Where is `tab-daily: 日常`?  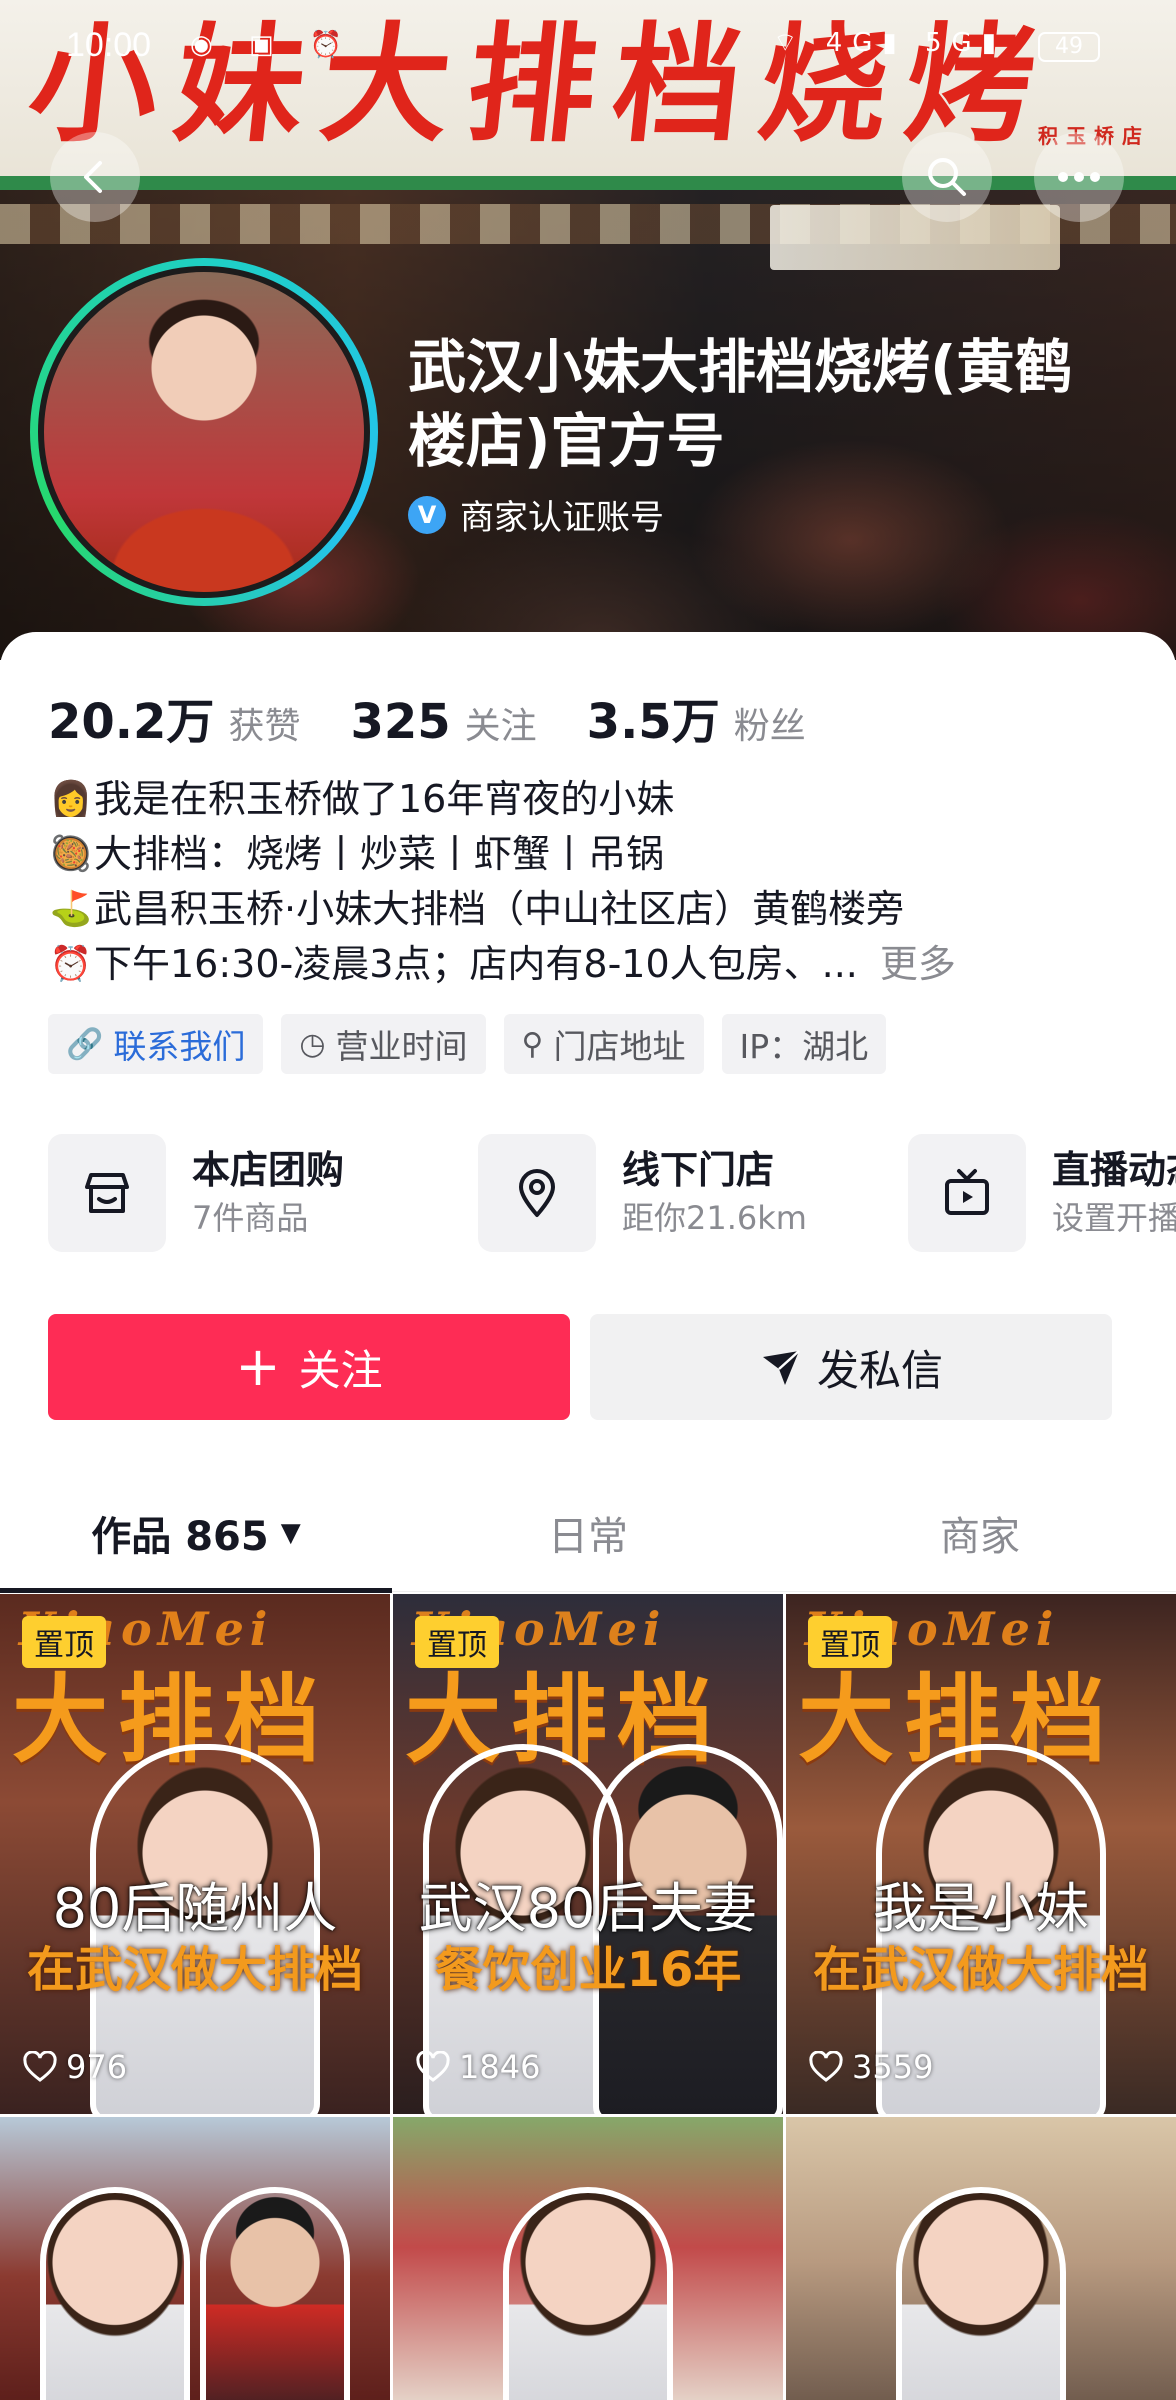 tab-daily: 日常 is located at coordinates (588, 1532).